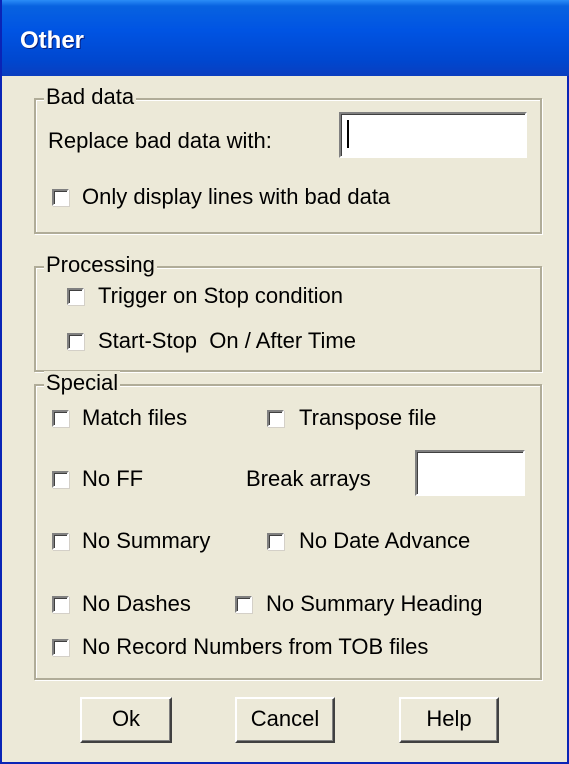 This screenshot has width=569, height=764. Describe the element at coordinates (449, 720) in the screenshot. I see `help-button: Help` at that location.